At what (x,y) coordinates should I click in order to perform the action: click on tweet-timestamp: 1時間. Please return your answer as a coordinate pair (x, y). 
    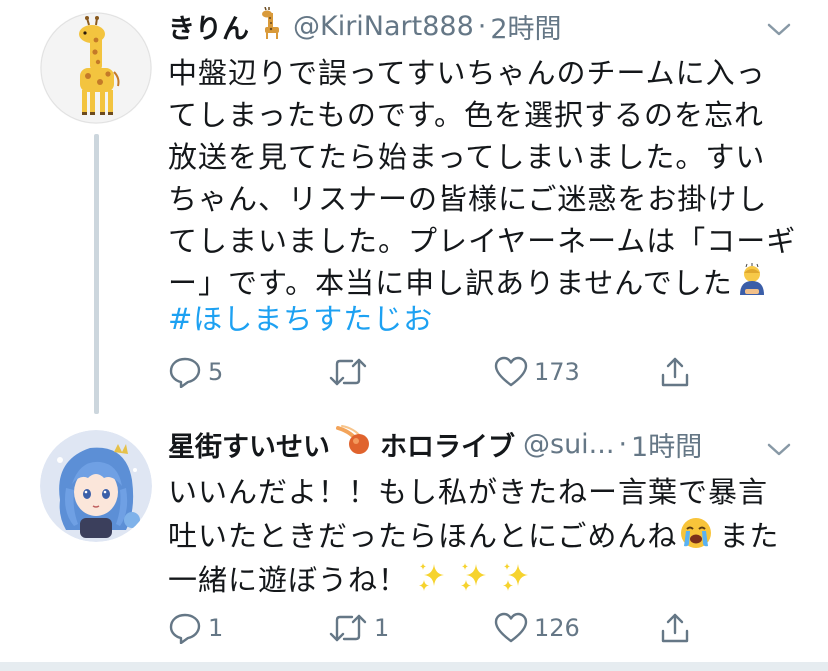
    Looking at the image, I should click on (666, 444).